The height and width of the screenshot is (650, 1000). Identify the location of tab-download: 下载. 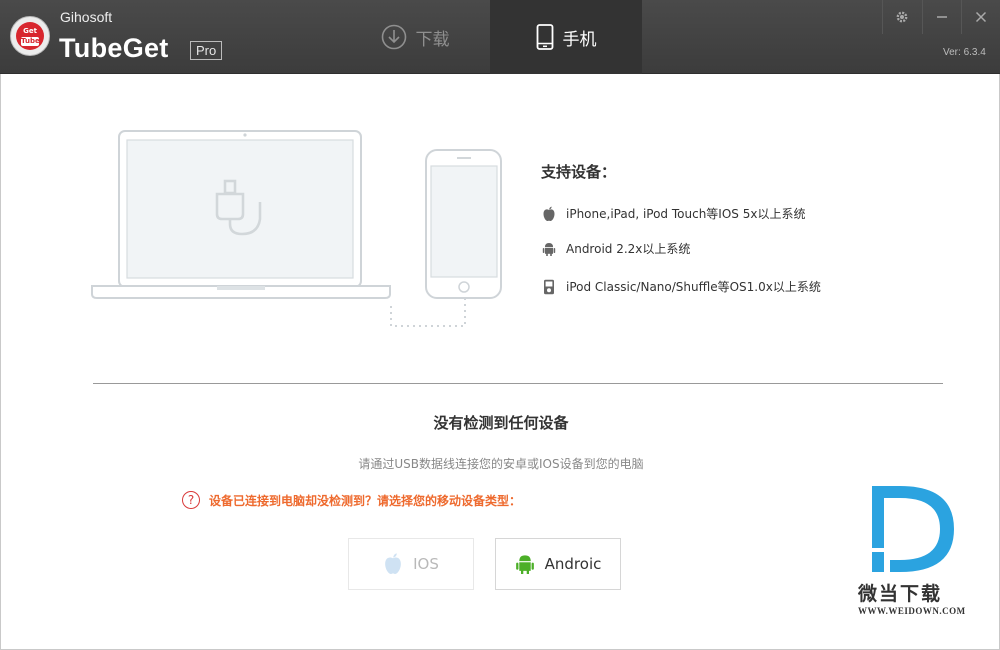
(415, 37).